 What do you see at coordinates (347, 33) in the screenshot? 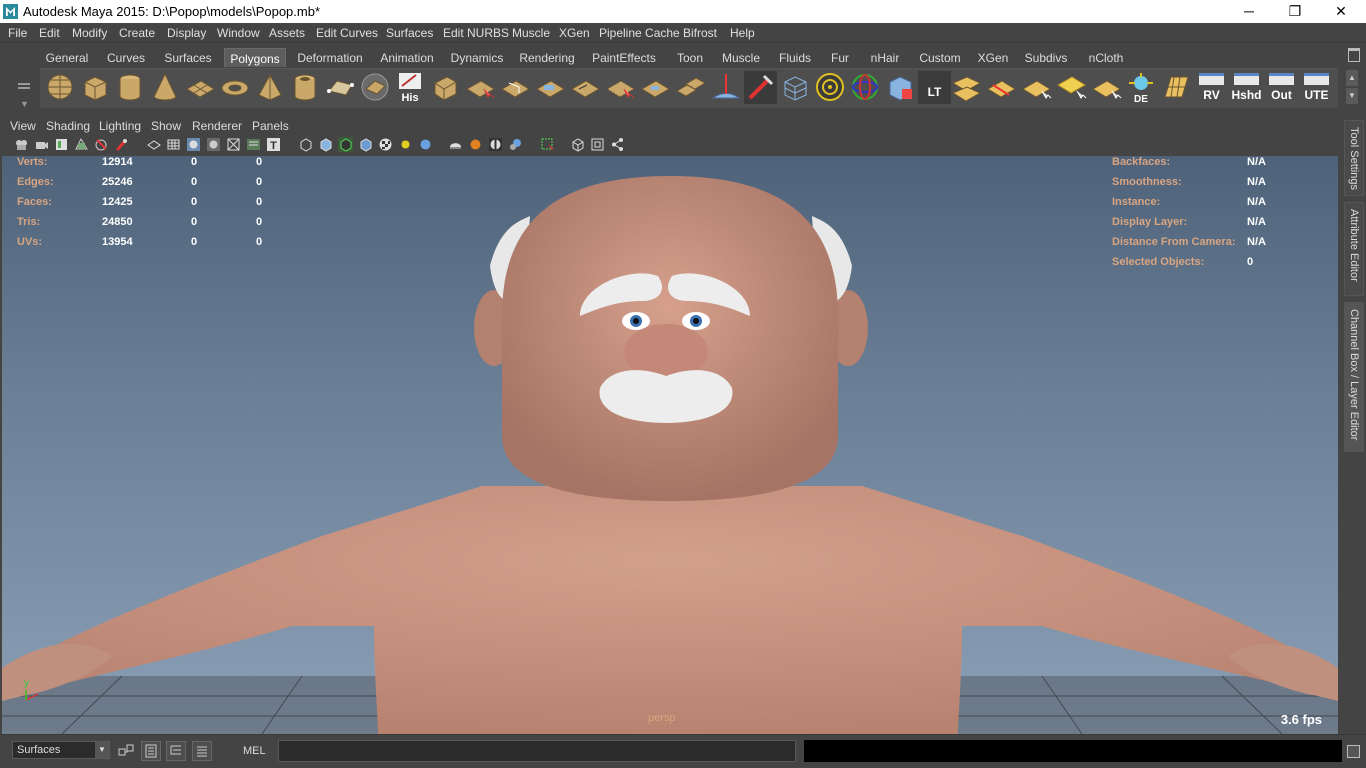
I see `menu-edit-curves: Edit Curves` at bounding box center [347, 33].